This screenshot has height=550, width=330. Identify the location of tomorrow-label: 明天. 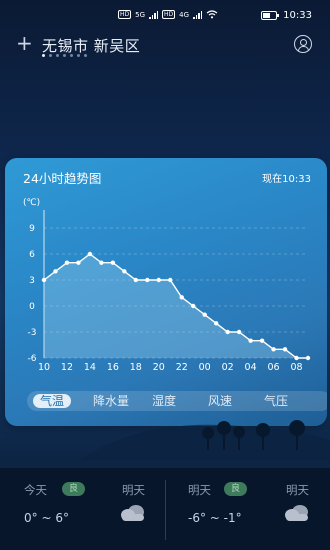
(199, 490).